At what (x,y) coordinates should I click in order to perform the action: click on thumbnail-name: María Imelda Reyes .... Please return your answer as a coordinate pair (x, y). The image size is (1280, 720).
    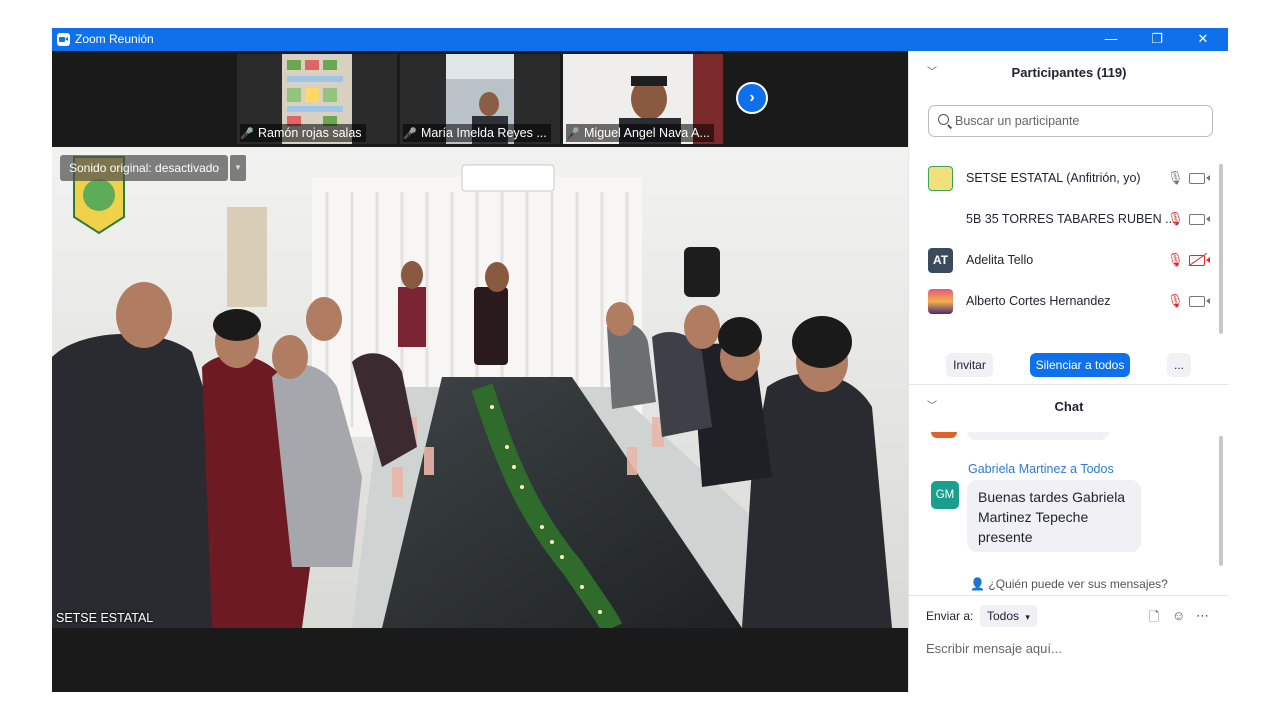
    Looking at the image, I should click on (484, 133).